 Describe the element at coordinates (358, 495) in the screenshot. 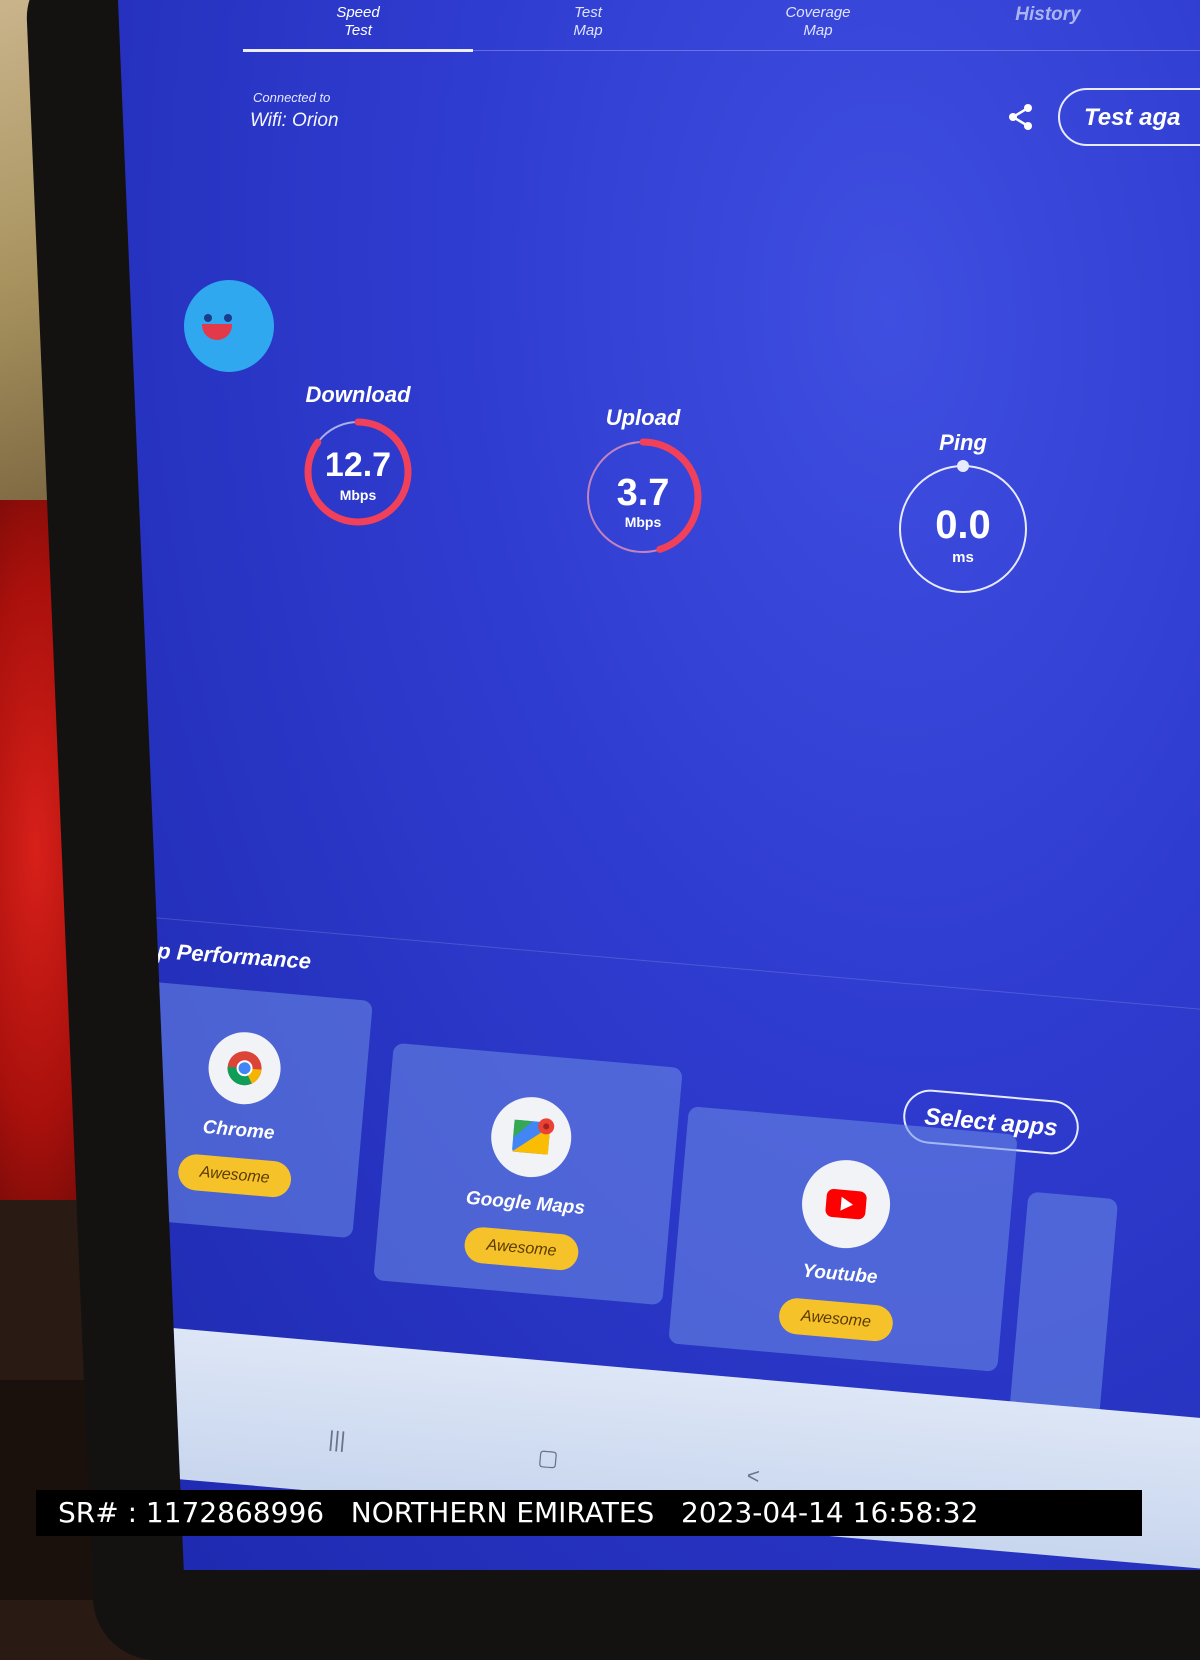

I see `download-unit: Mbps` at that location.